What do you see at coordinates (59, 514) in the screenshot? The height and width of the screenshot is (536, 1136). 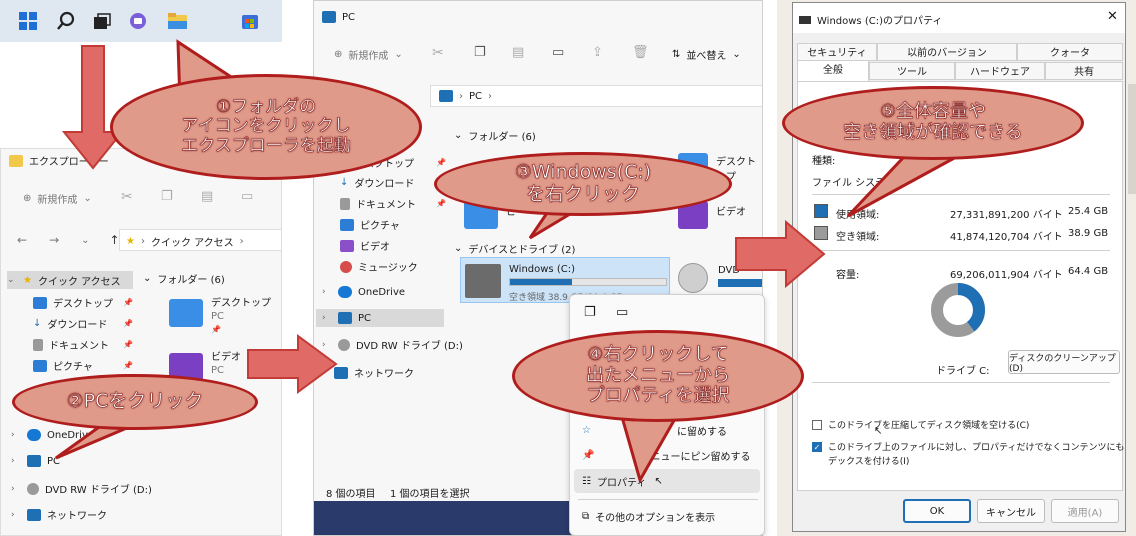 I see `nav-item-network: › ネットワーク` at bounding box center [59, 514].